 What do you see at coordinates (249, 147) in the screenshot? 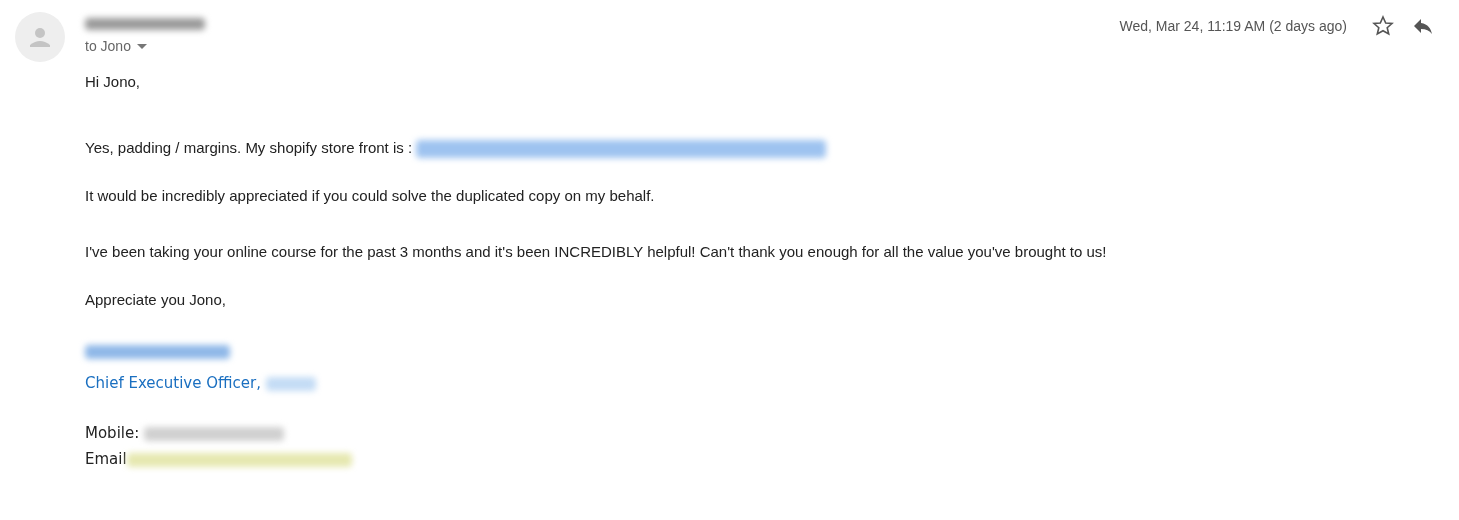
I see `message-text: Yes, padding / margins. My shopify store front is :` at bounding box center [249, 147].